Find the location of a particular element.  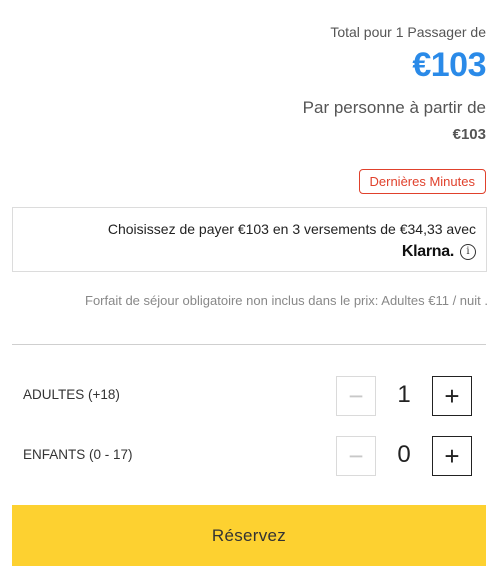

total-price: €103 is located at coordinates (449, 65).